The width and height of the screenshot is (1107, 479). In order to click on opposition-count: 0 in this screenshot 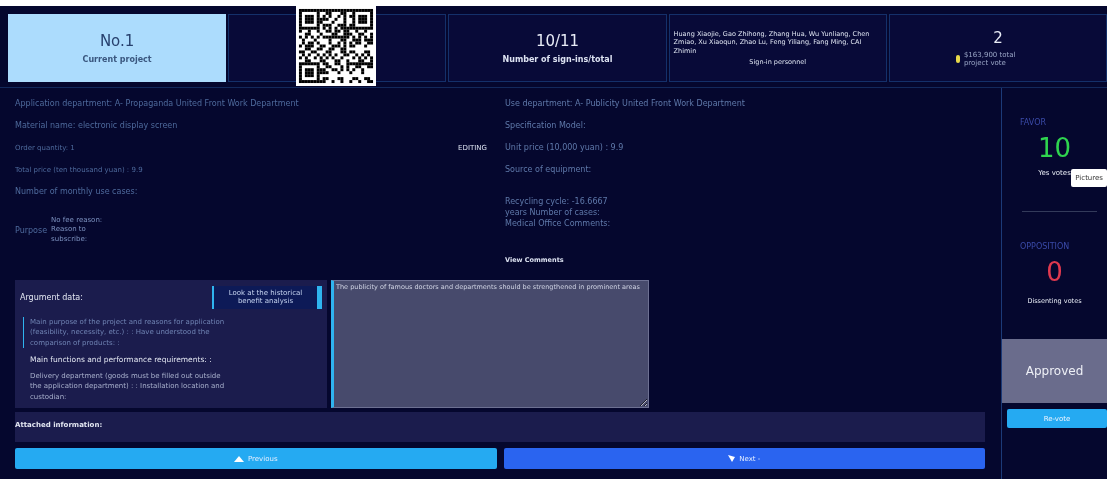, I will do `click(1054, 272)`.